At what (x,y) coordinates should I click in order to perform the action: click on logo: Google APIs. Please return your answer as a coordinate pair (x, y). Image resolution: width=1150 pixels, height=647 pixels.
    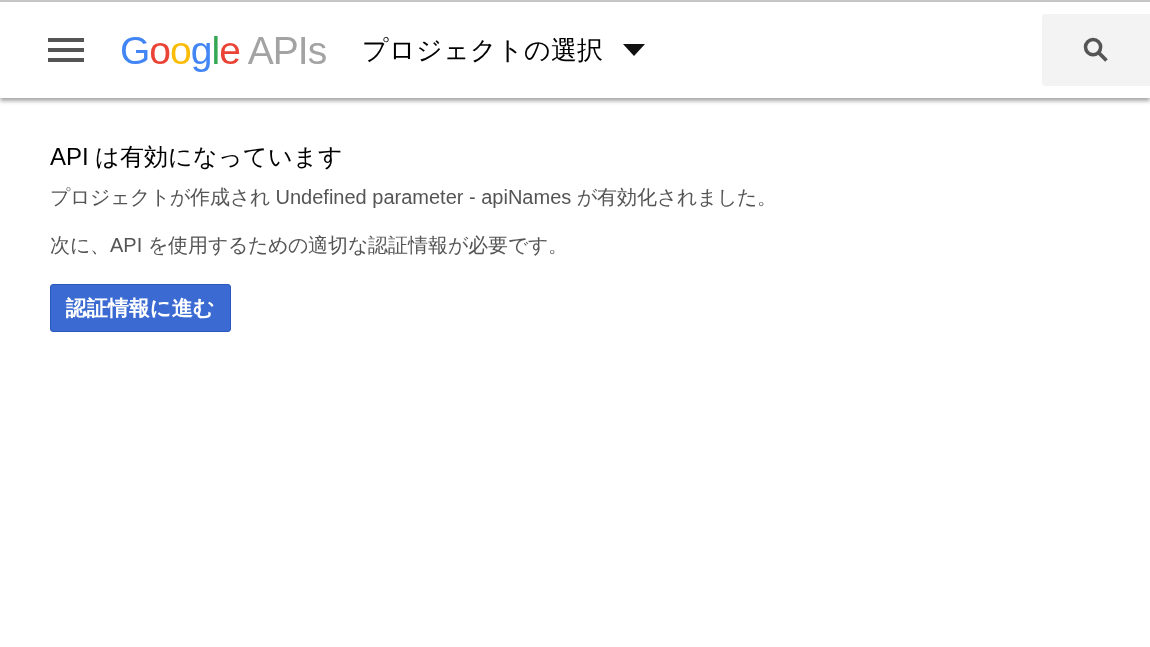
    Looking at the image, I should click on (223, 50).